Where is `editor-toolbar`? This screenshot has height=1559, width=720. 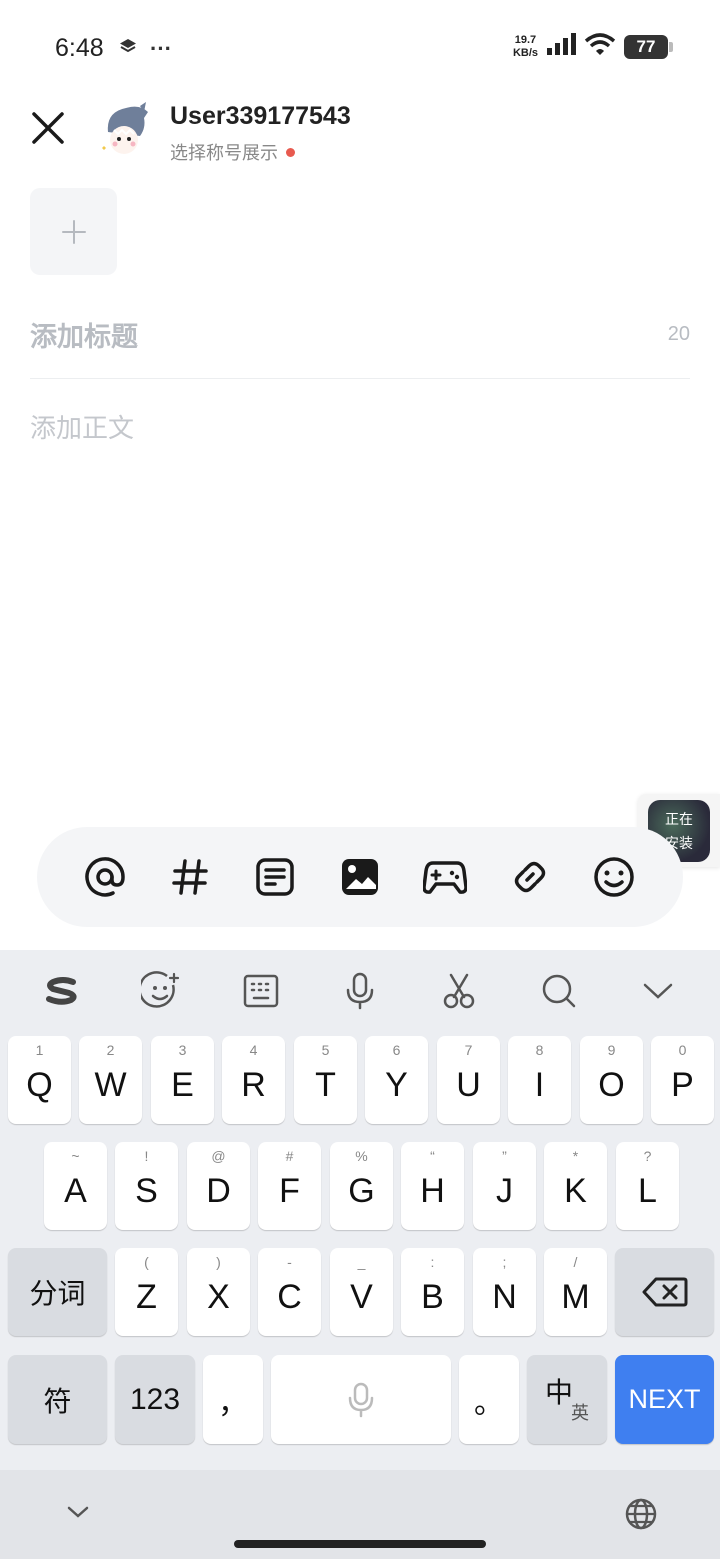
editor-toolbar is located at coordinates (360, 877).